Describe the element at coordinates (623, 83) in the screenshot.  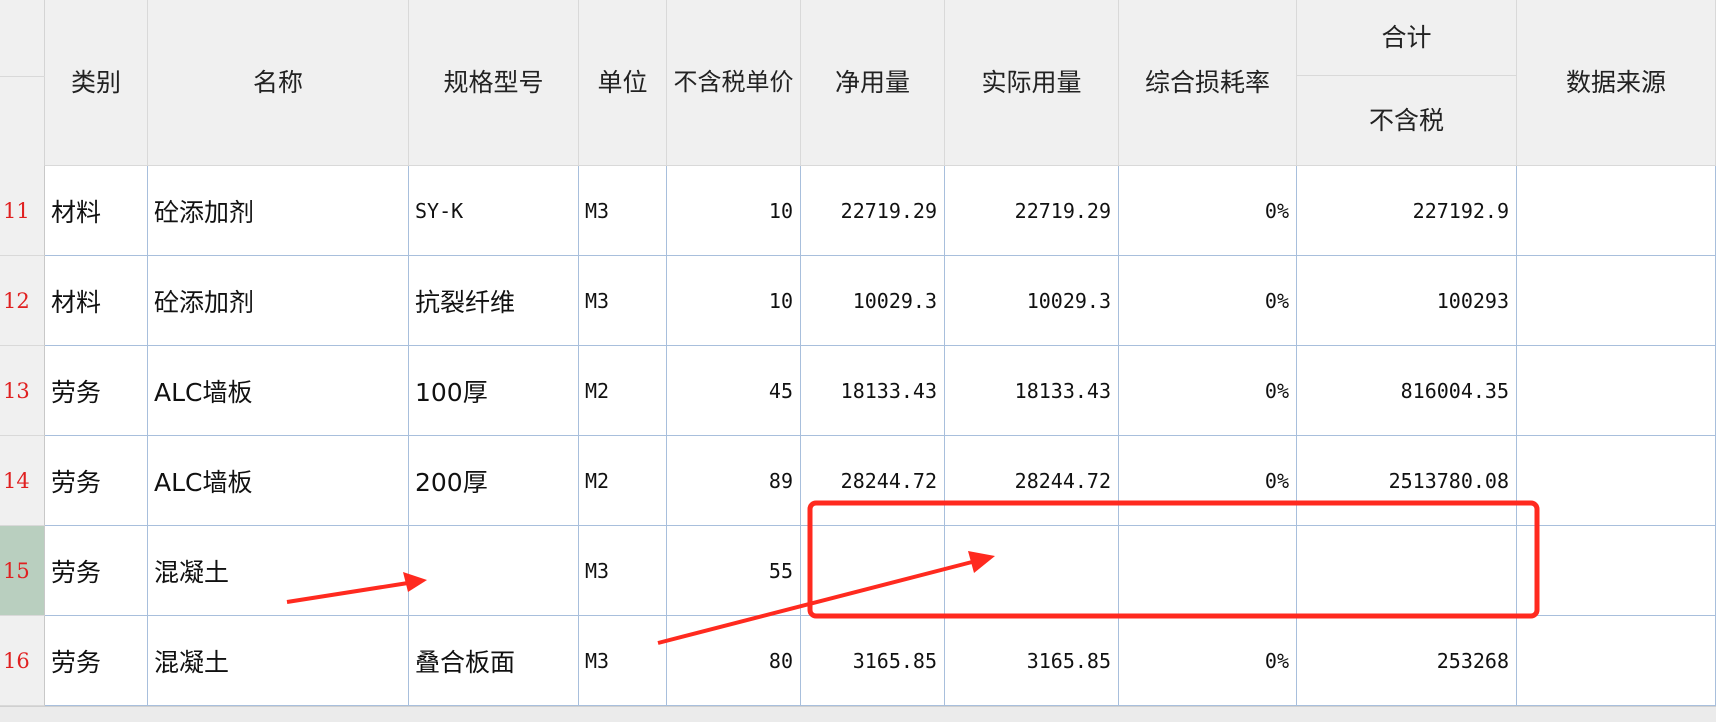
I see `header-unit: 单位` at that location.